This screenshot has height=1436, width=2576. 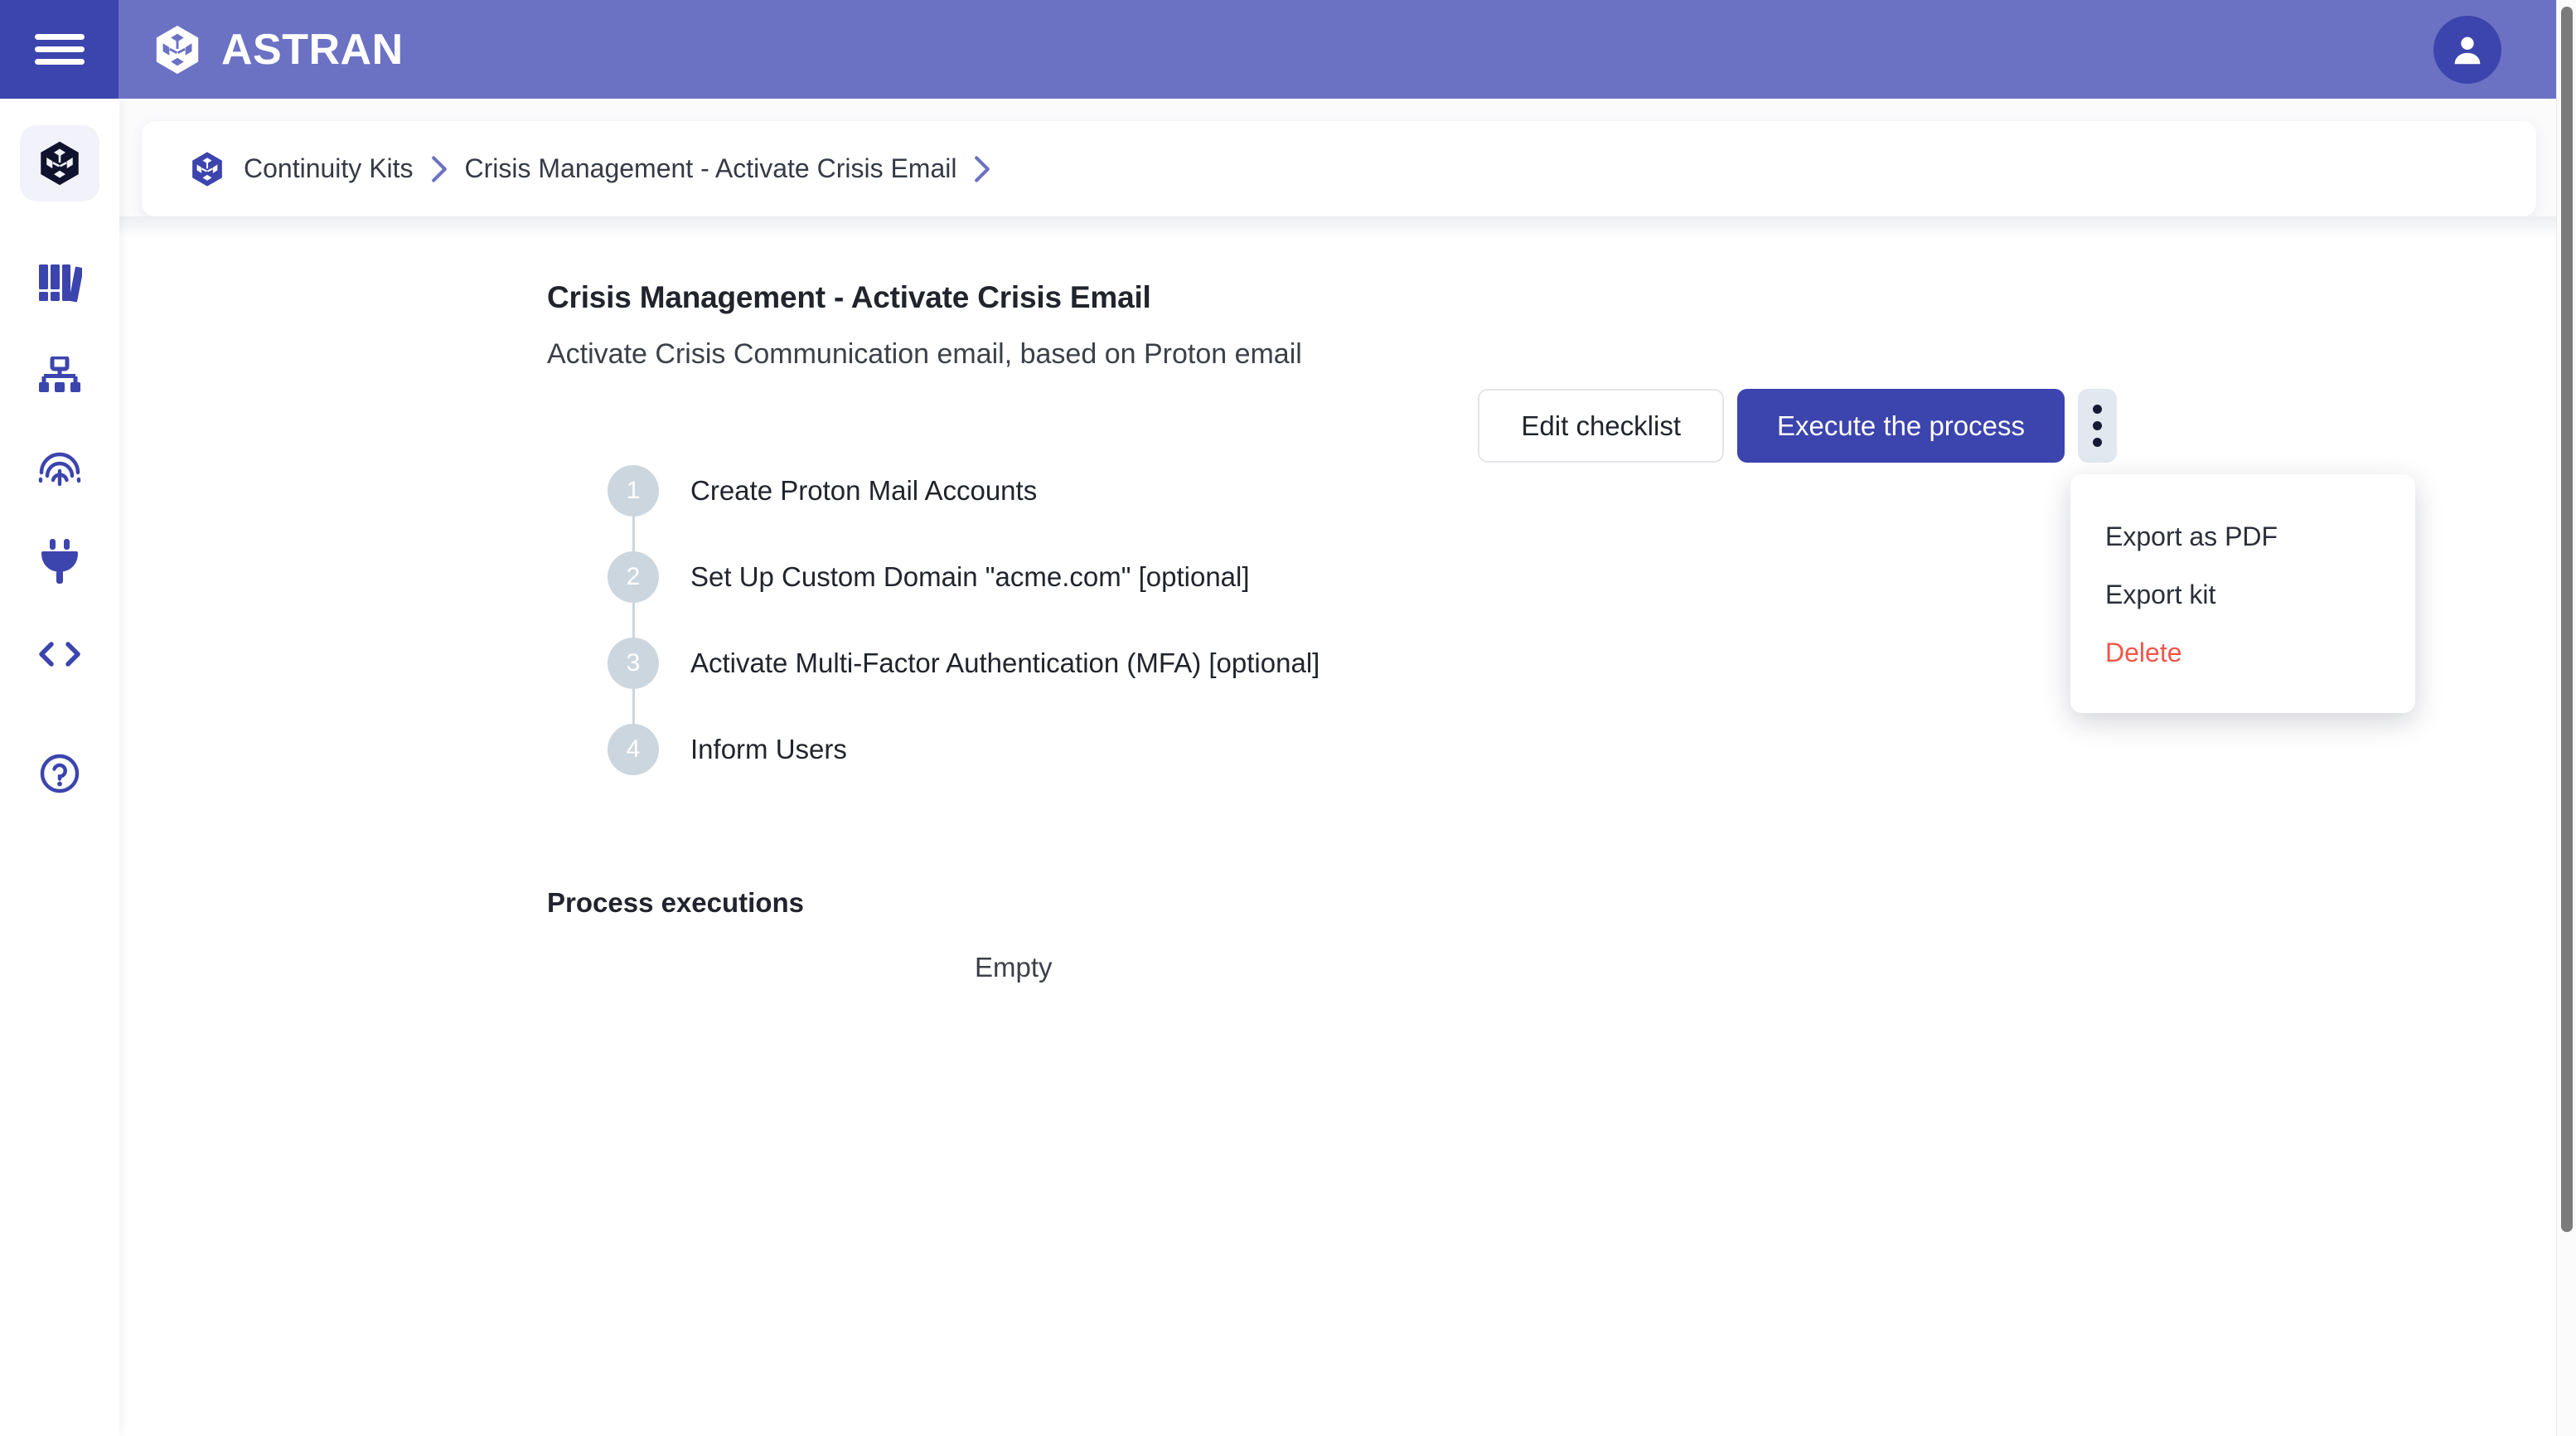 What do you see at coordinates (207, 169) in the screenshot?
I see `astran-mark-icon` at bounding box center [207, 169].